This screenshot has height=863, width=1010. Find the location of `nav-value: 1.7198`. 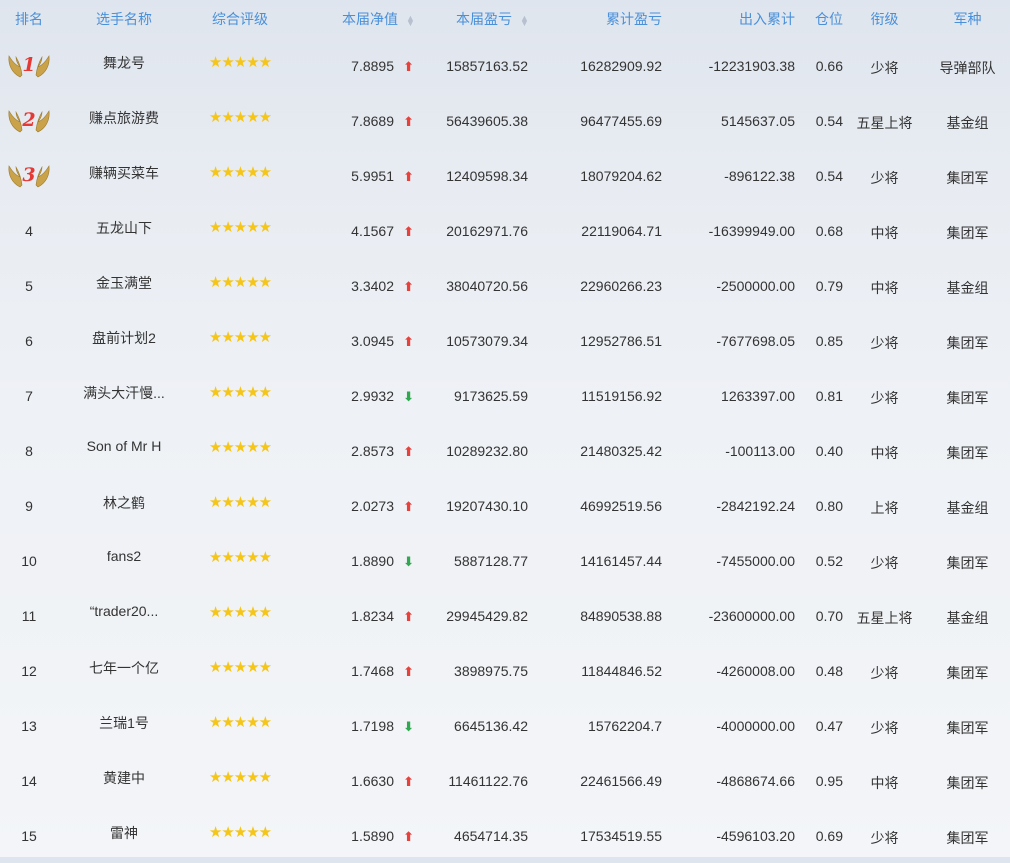

nav-value: 1.7198 is located at coordinates (372, 726).